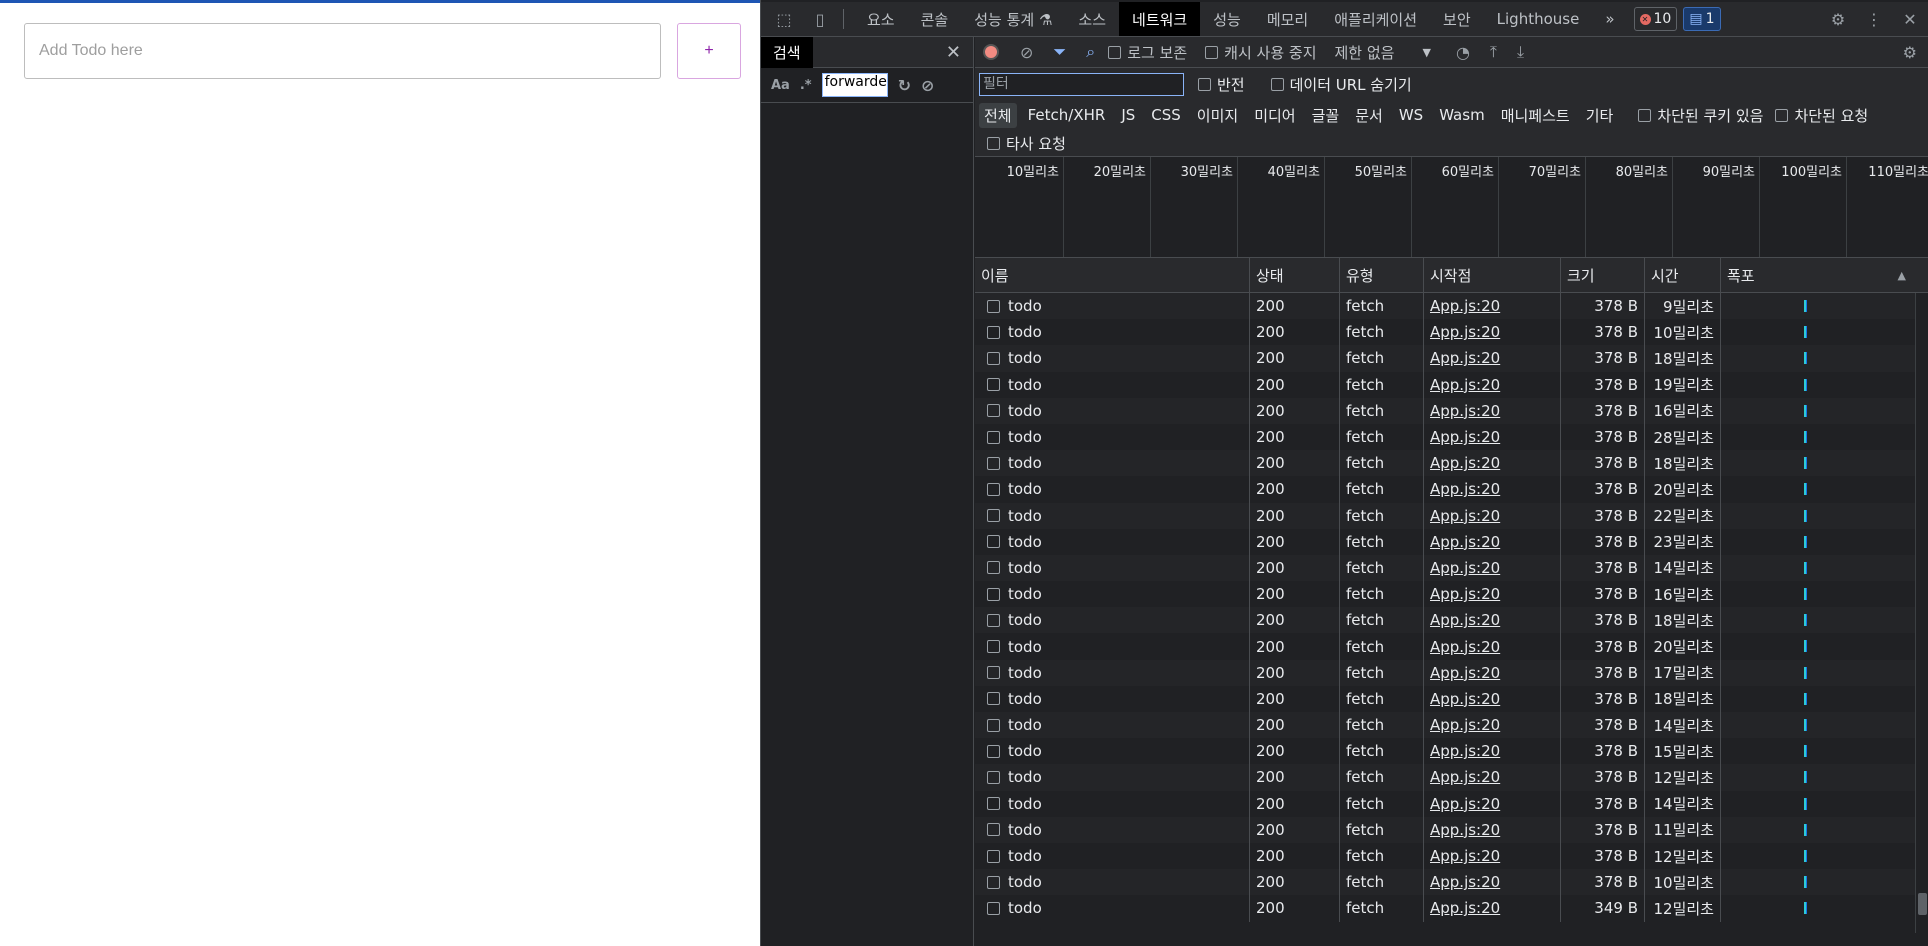 This screenshot has width=1928, height=946. What do you see at coordinates (1090, 52) in the screenshot?
I see `search-icon: ⌕` at bounding box center [1090, 52].